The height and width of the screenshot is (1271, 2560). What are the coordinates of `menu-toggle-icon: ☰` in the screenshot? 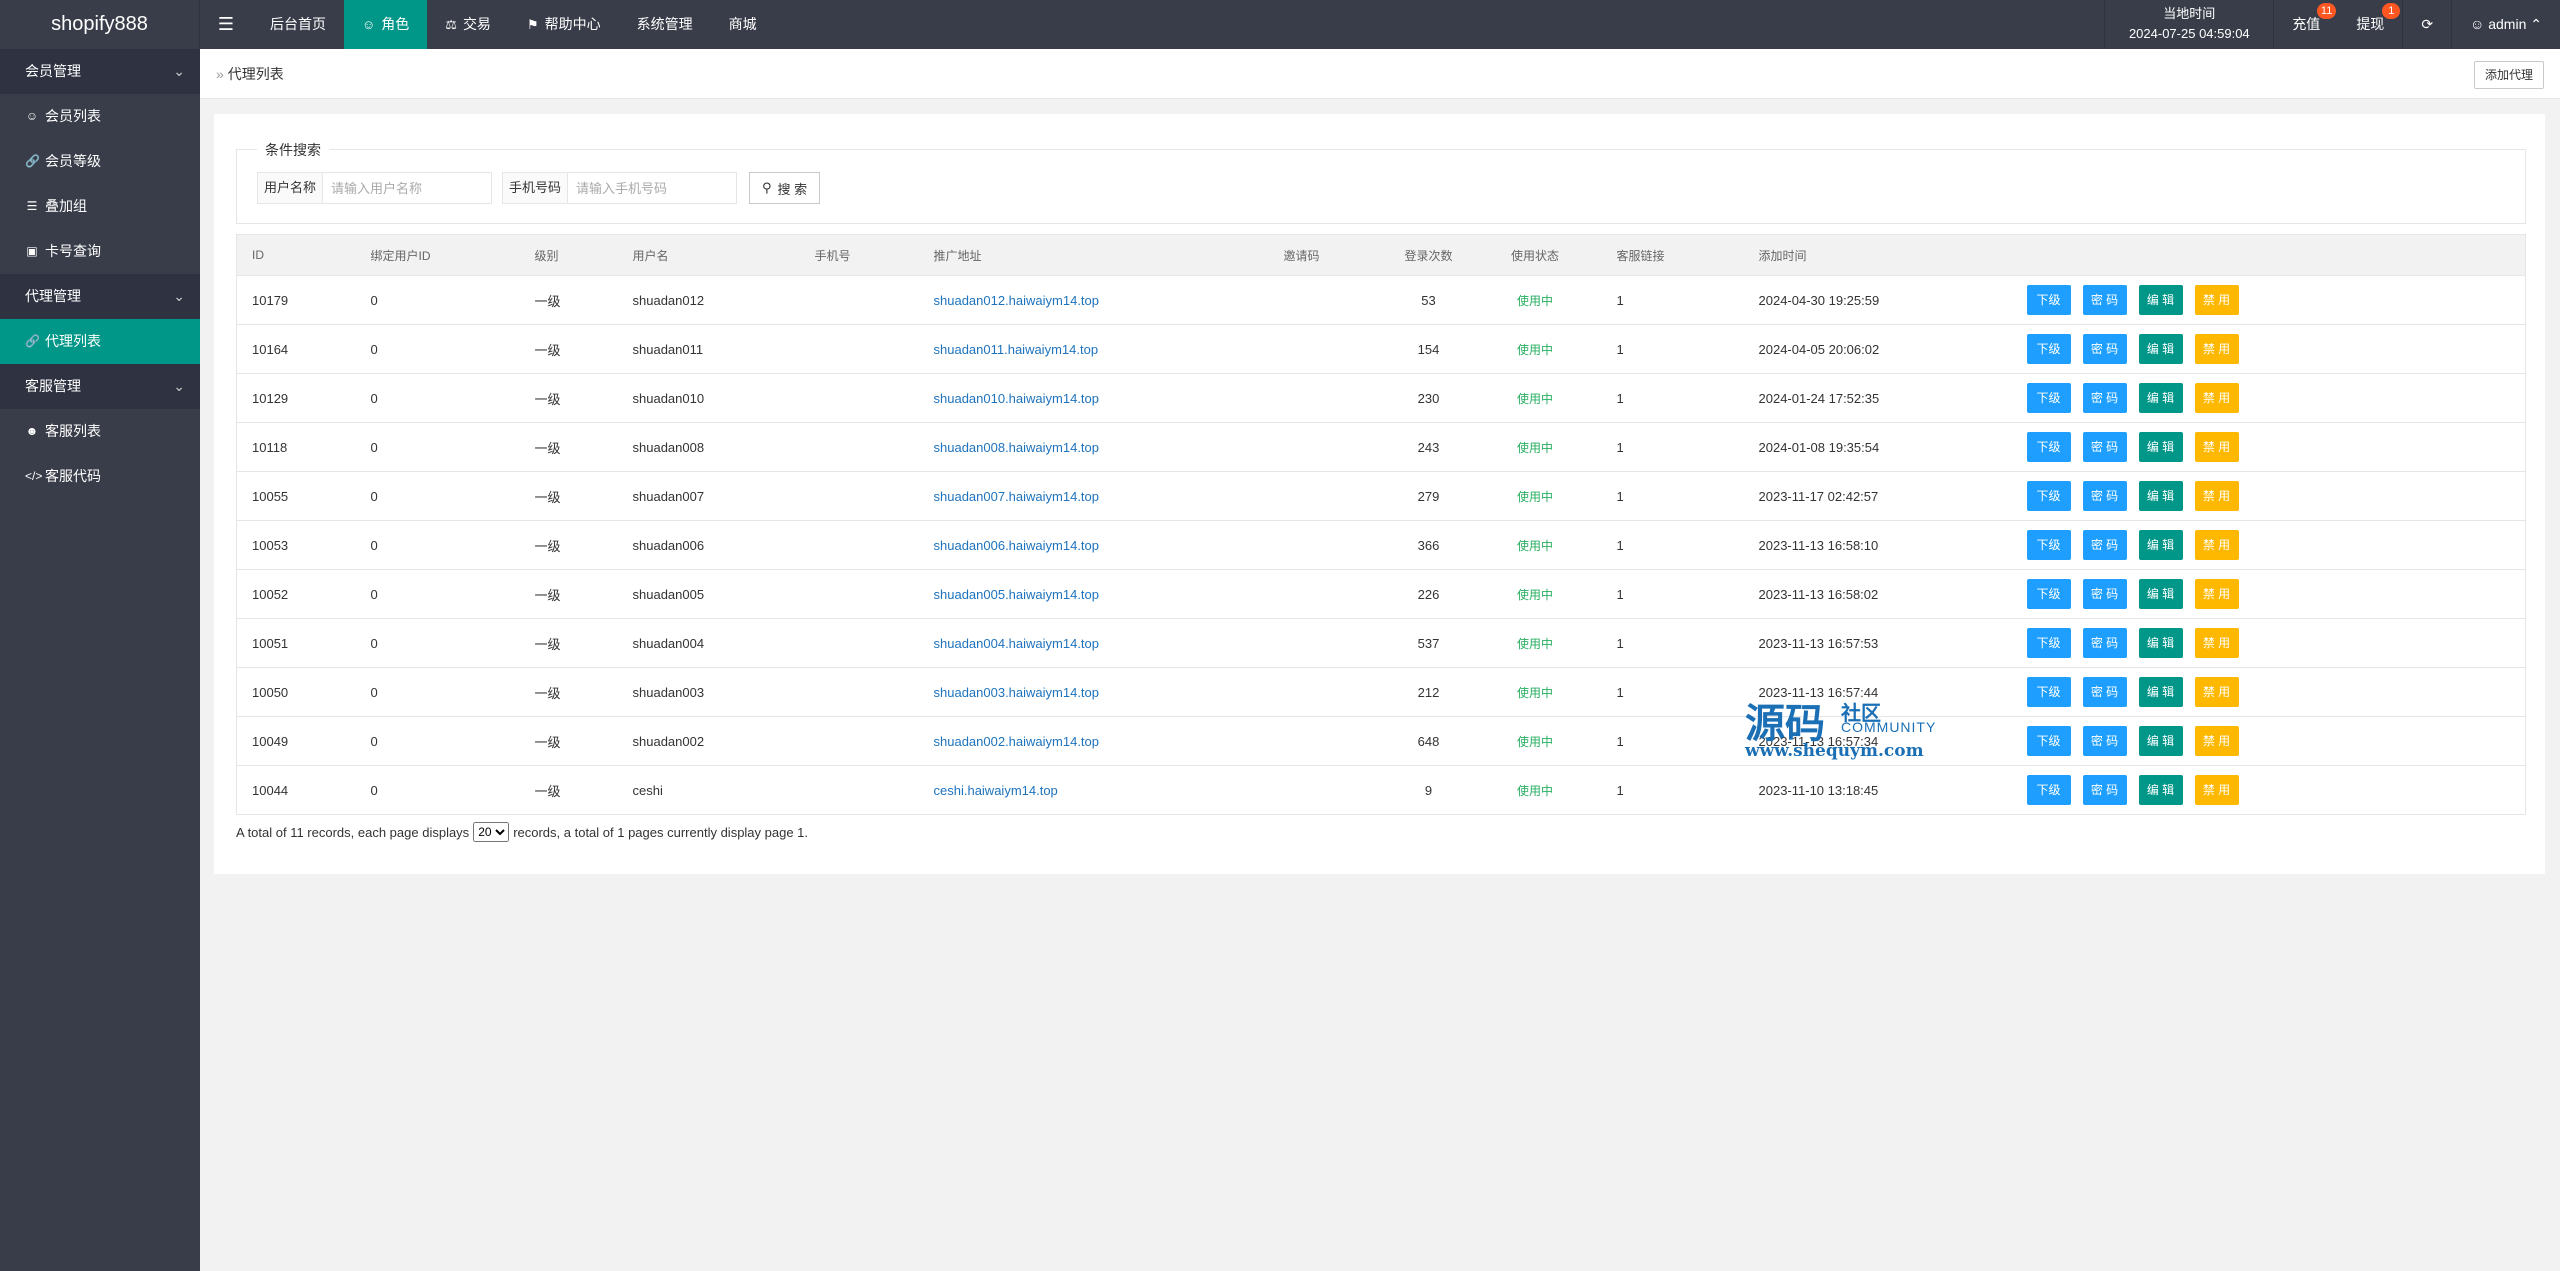 It's located at (226, 24).